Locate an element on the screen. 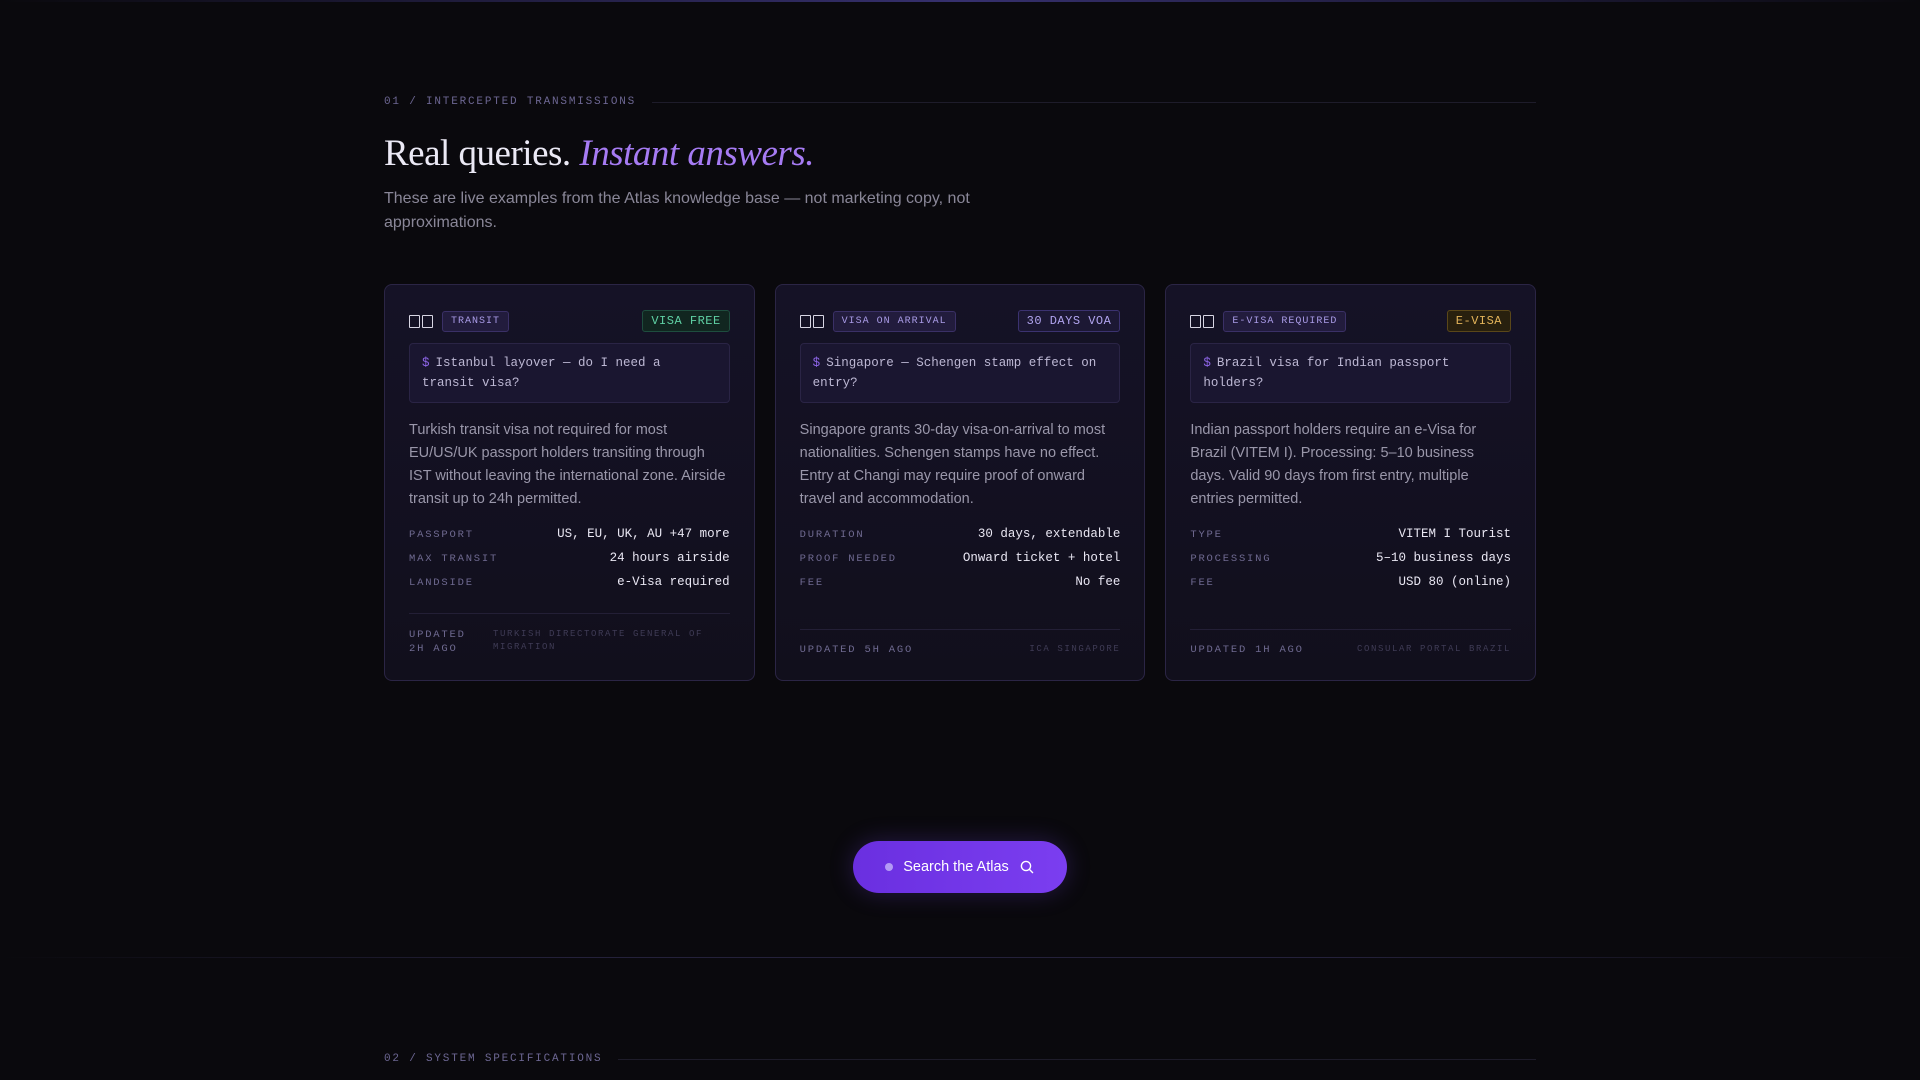 The image size is (1920, 1080). search-icon is located at coordinates (1027, 867).